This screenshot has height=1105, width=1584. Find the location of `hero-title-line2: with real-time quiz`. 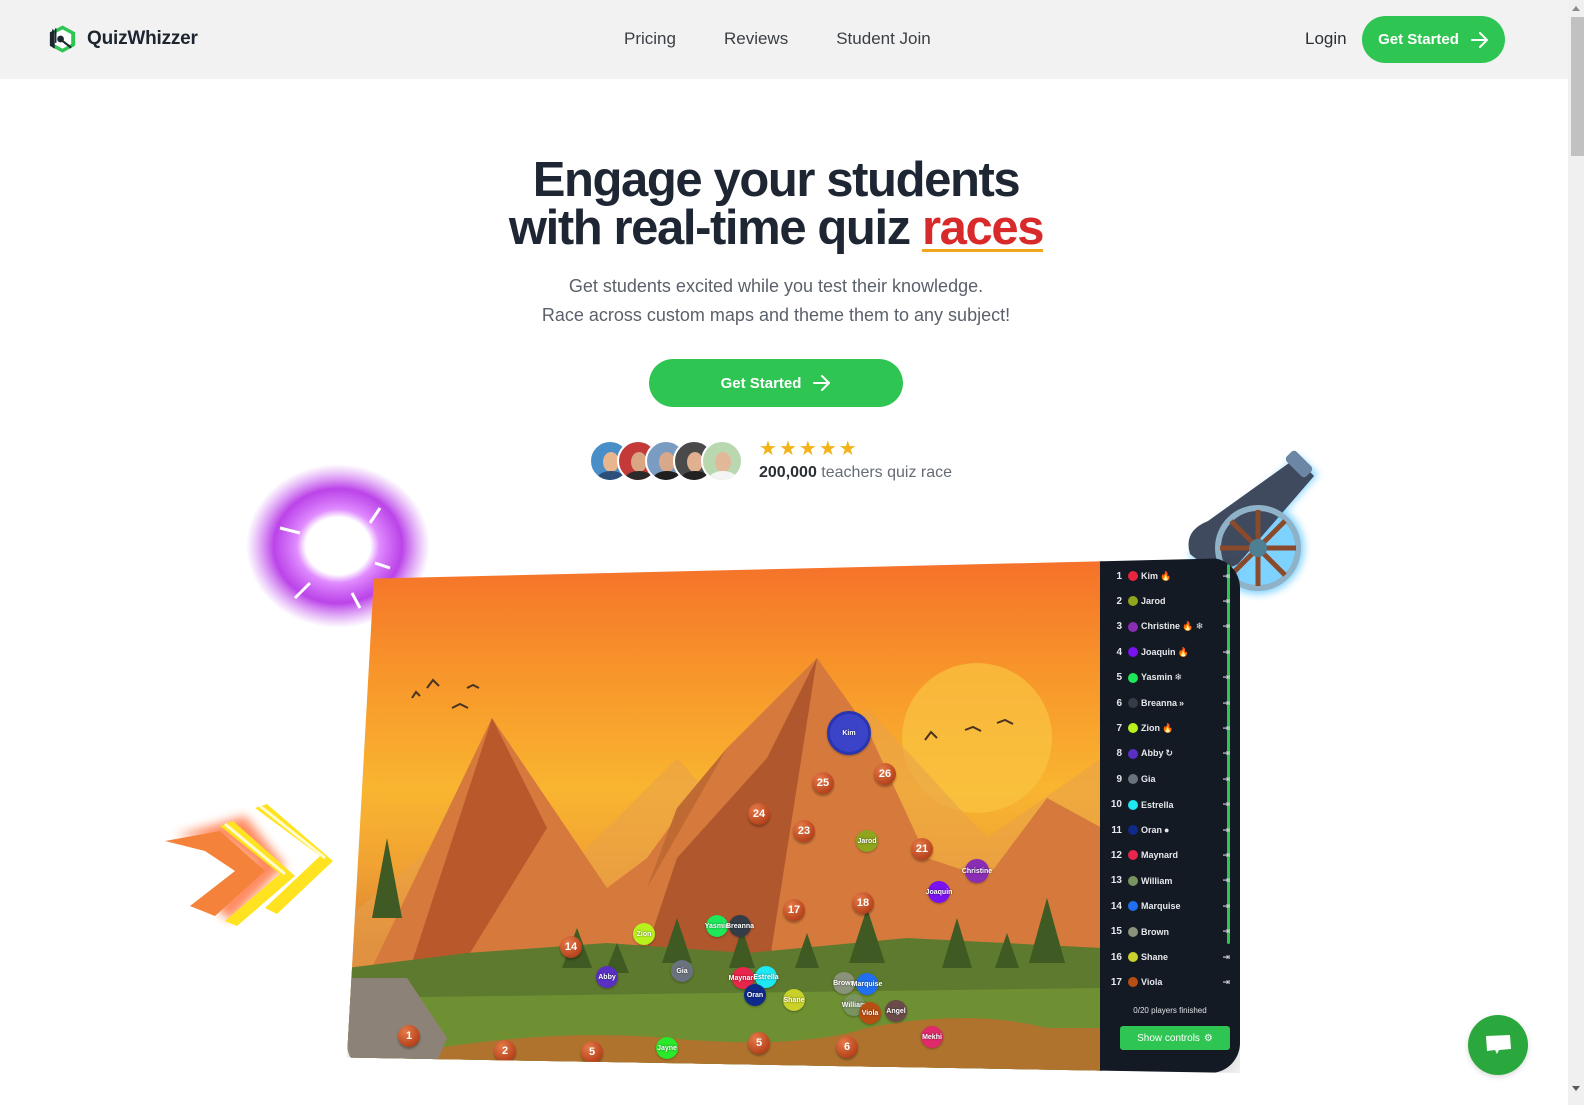

hero-title-line2: with real-time quiz is located at coordinates (709, 228).